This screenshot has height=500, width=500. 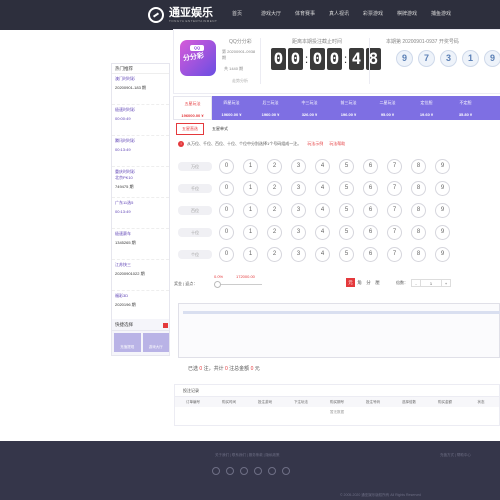 I want to click on rebate-slider-handle, so click(x=217, y=284).